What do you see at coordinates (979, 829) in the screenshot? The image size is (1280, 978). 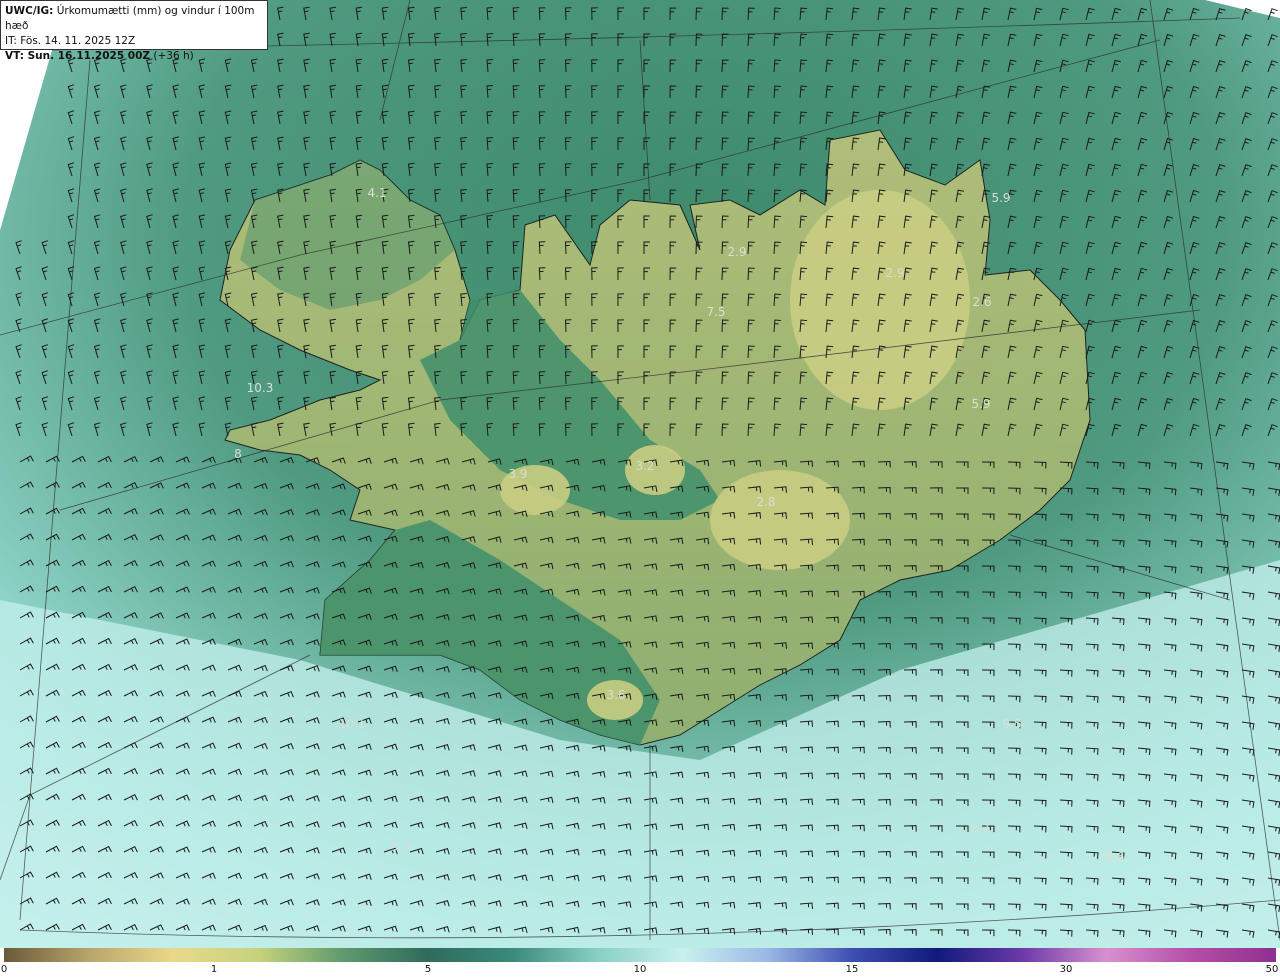 I see `precip-value-16: 8.7` at bounding box center [979, 829].